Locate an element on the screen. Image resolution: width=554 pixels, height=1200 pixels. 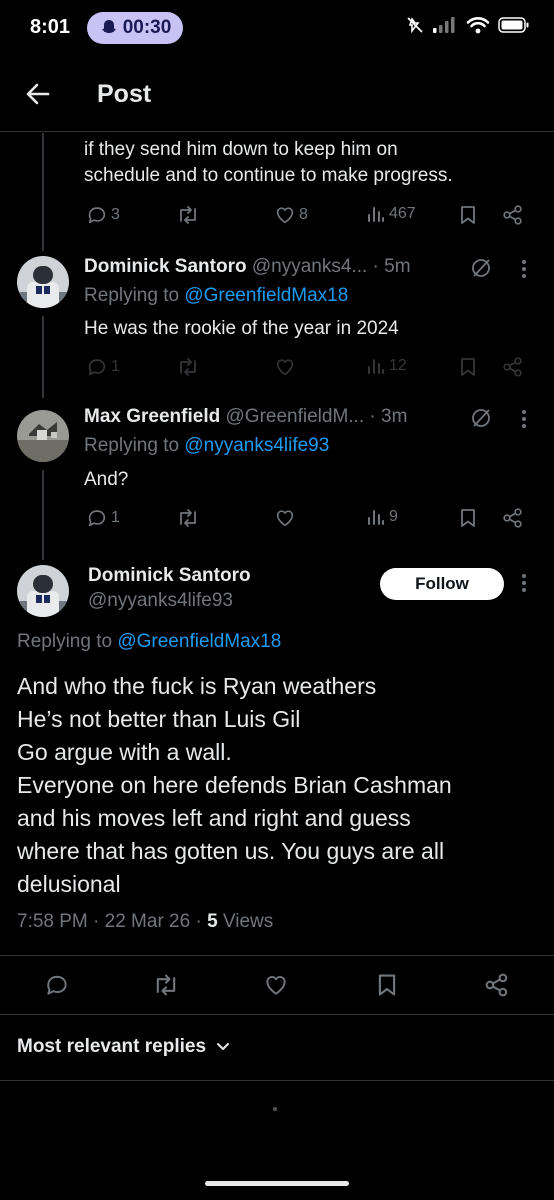
status-time: 8:01 is located at coordinates (50, 27).